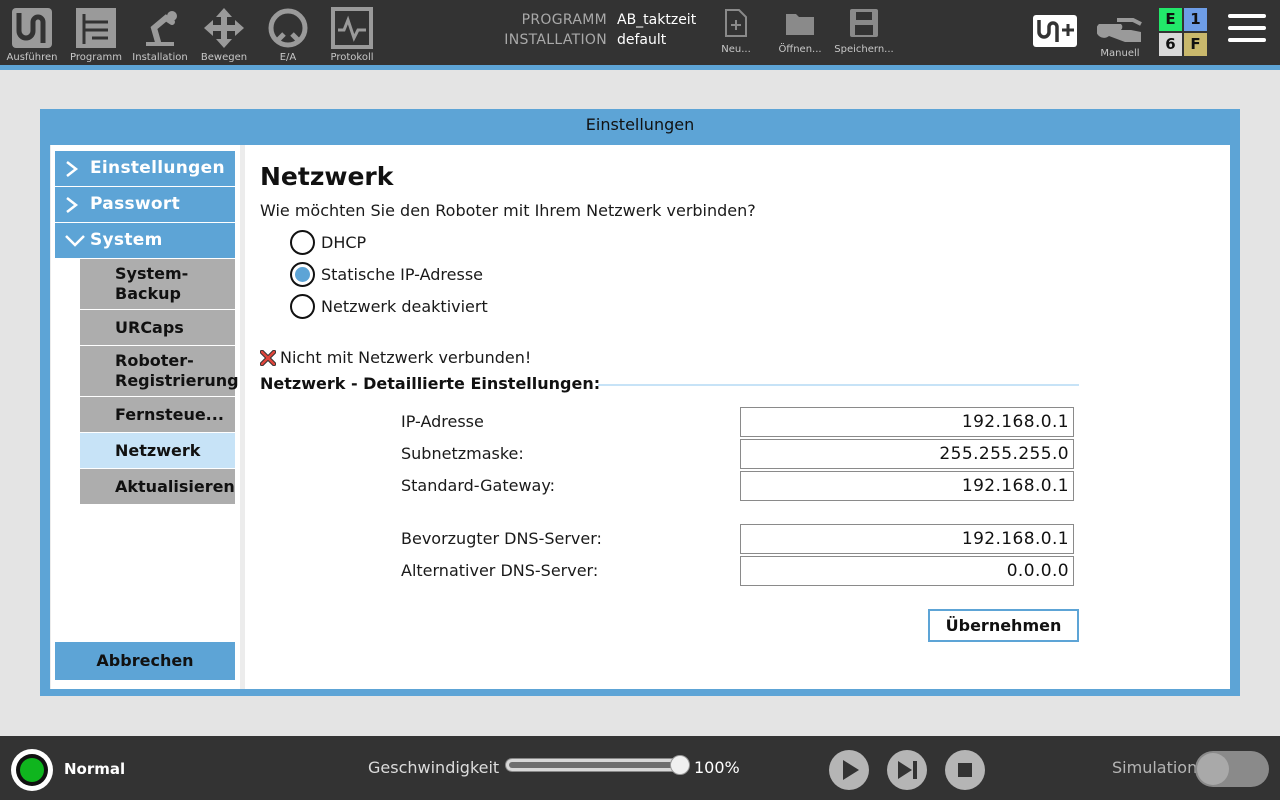 This screenshot has width=1280, height=800. What do you see at coordinates (96, 57) in the screenshot?
I see `program-label: Programm` at bounding box center [96, 57].